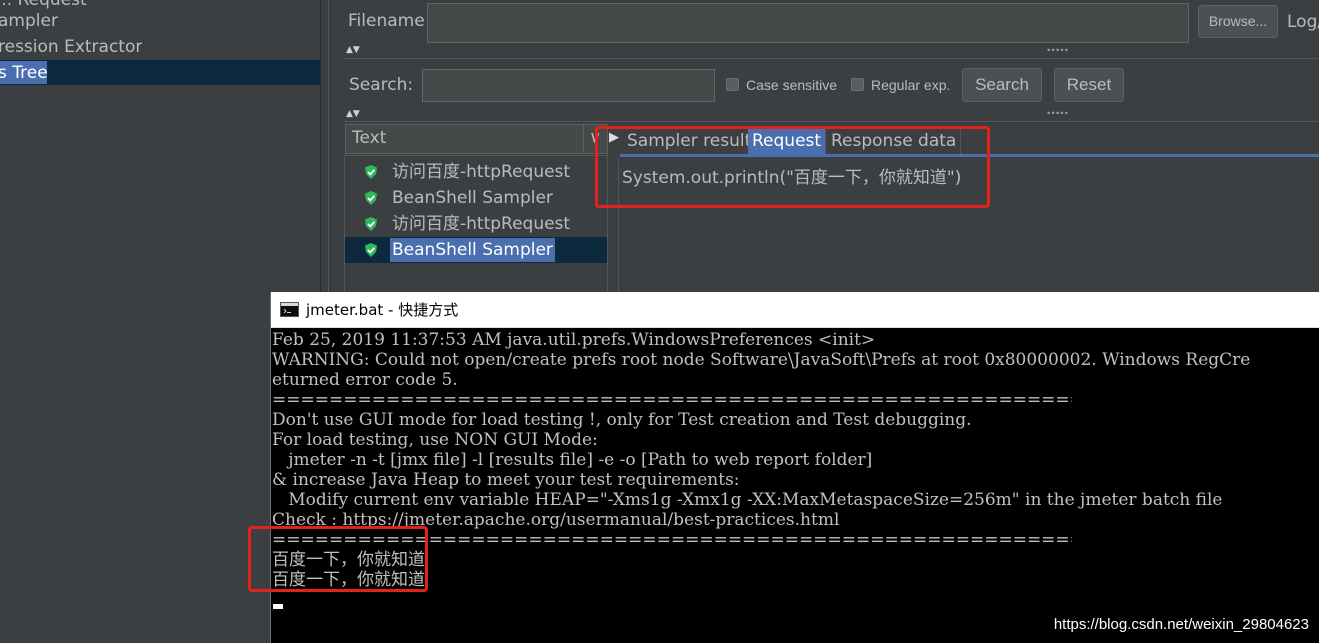  What do you see at coordinates (289, 309) in the screenshot?
I see `terminal-icon` at bounding box center [289, 309].